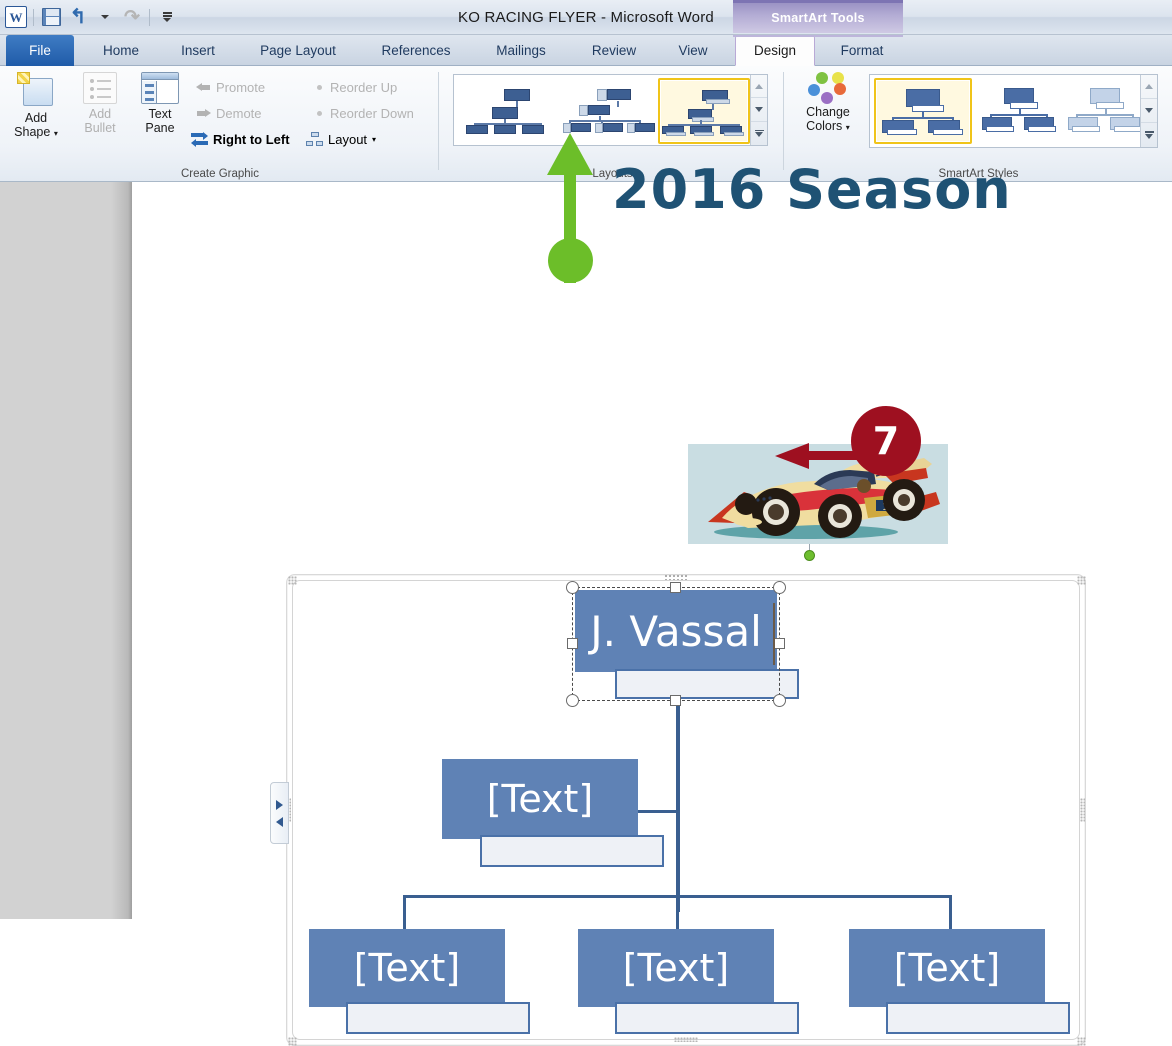  I want to click on node-move-handle, so click(676, 577).